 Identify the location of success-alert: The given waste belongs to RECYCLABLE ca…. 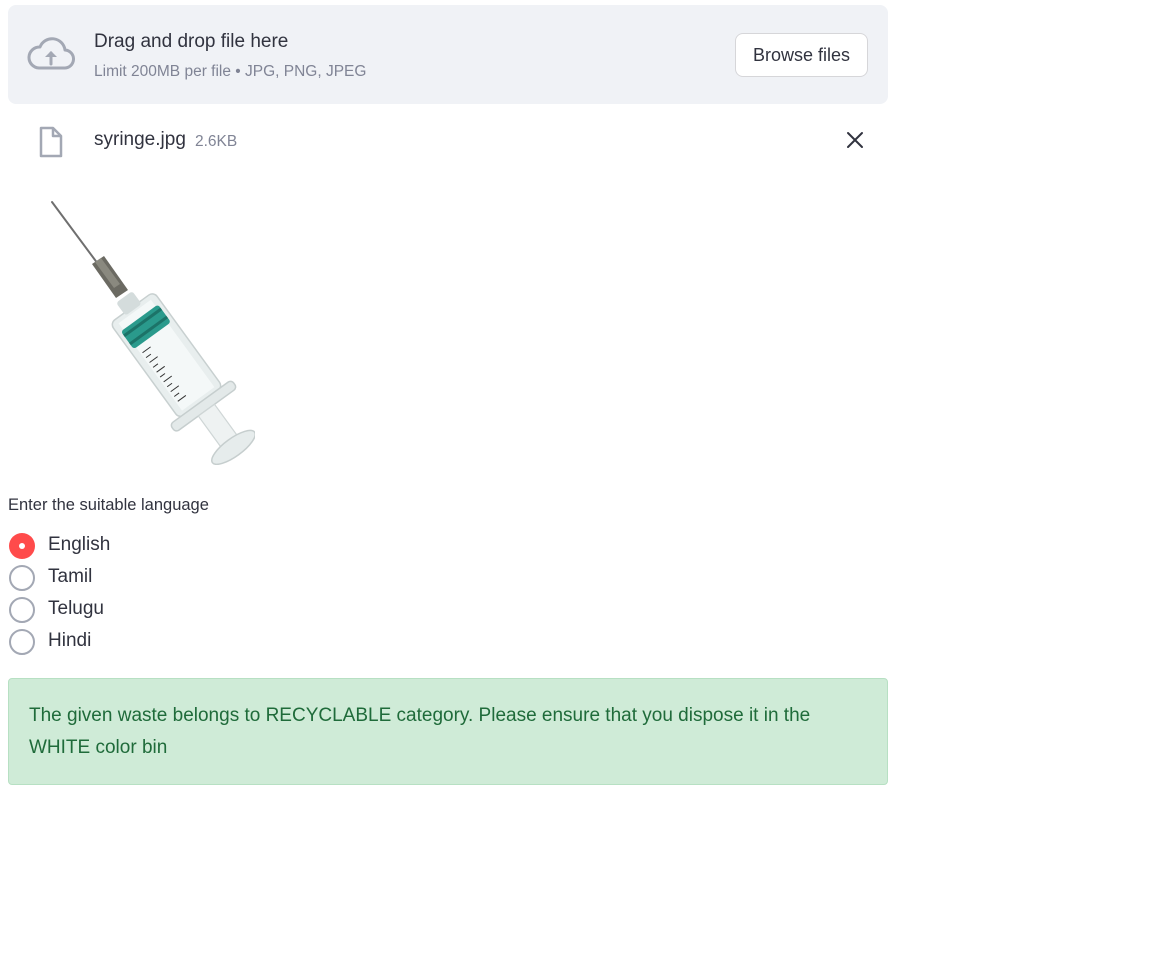
(448, 731).